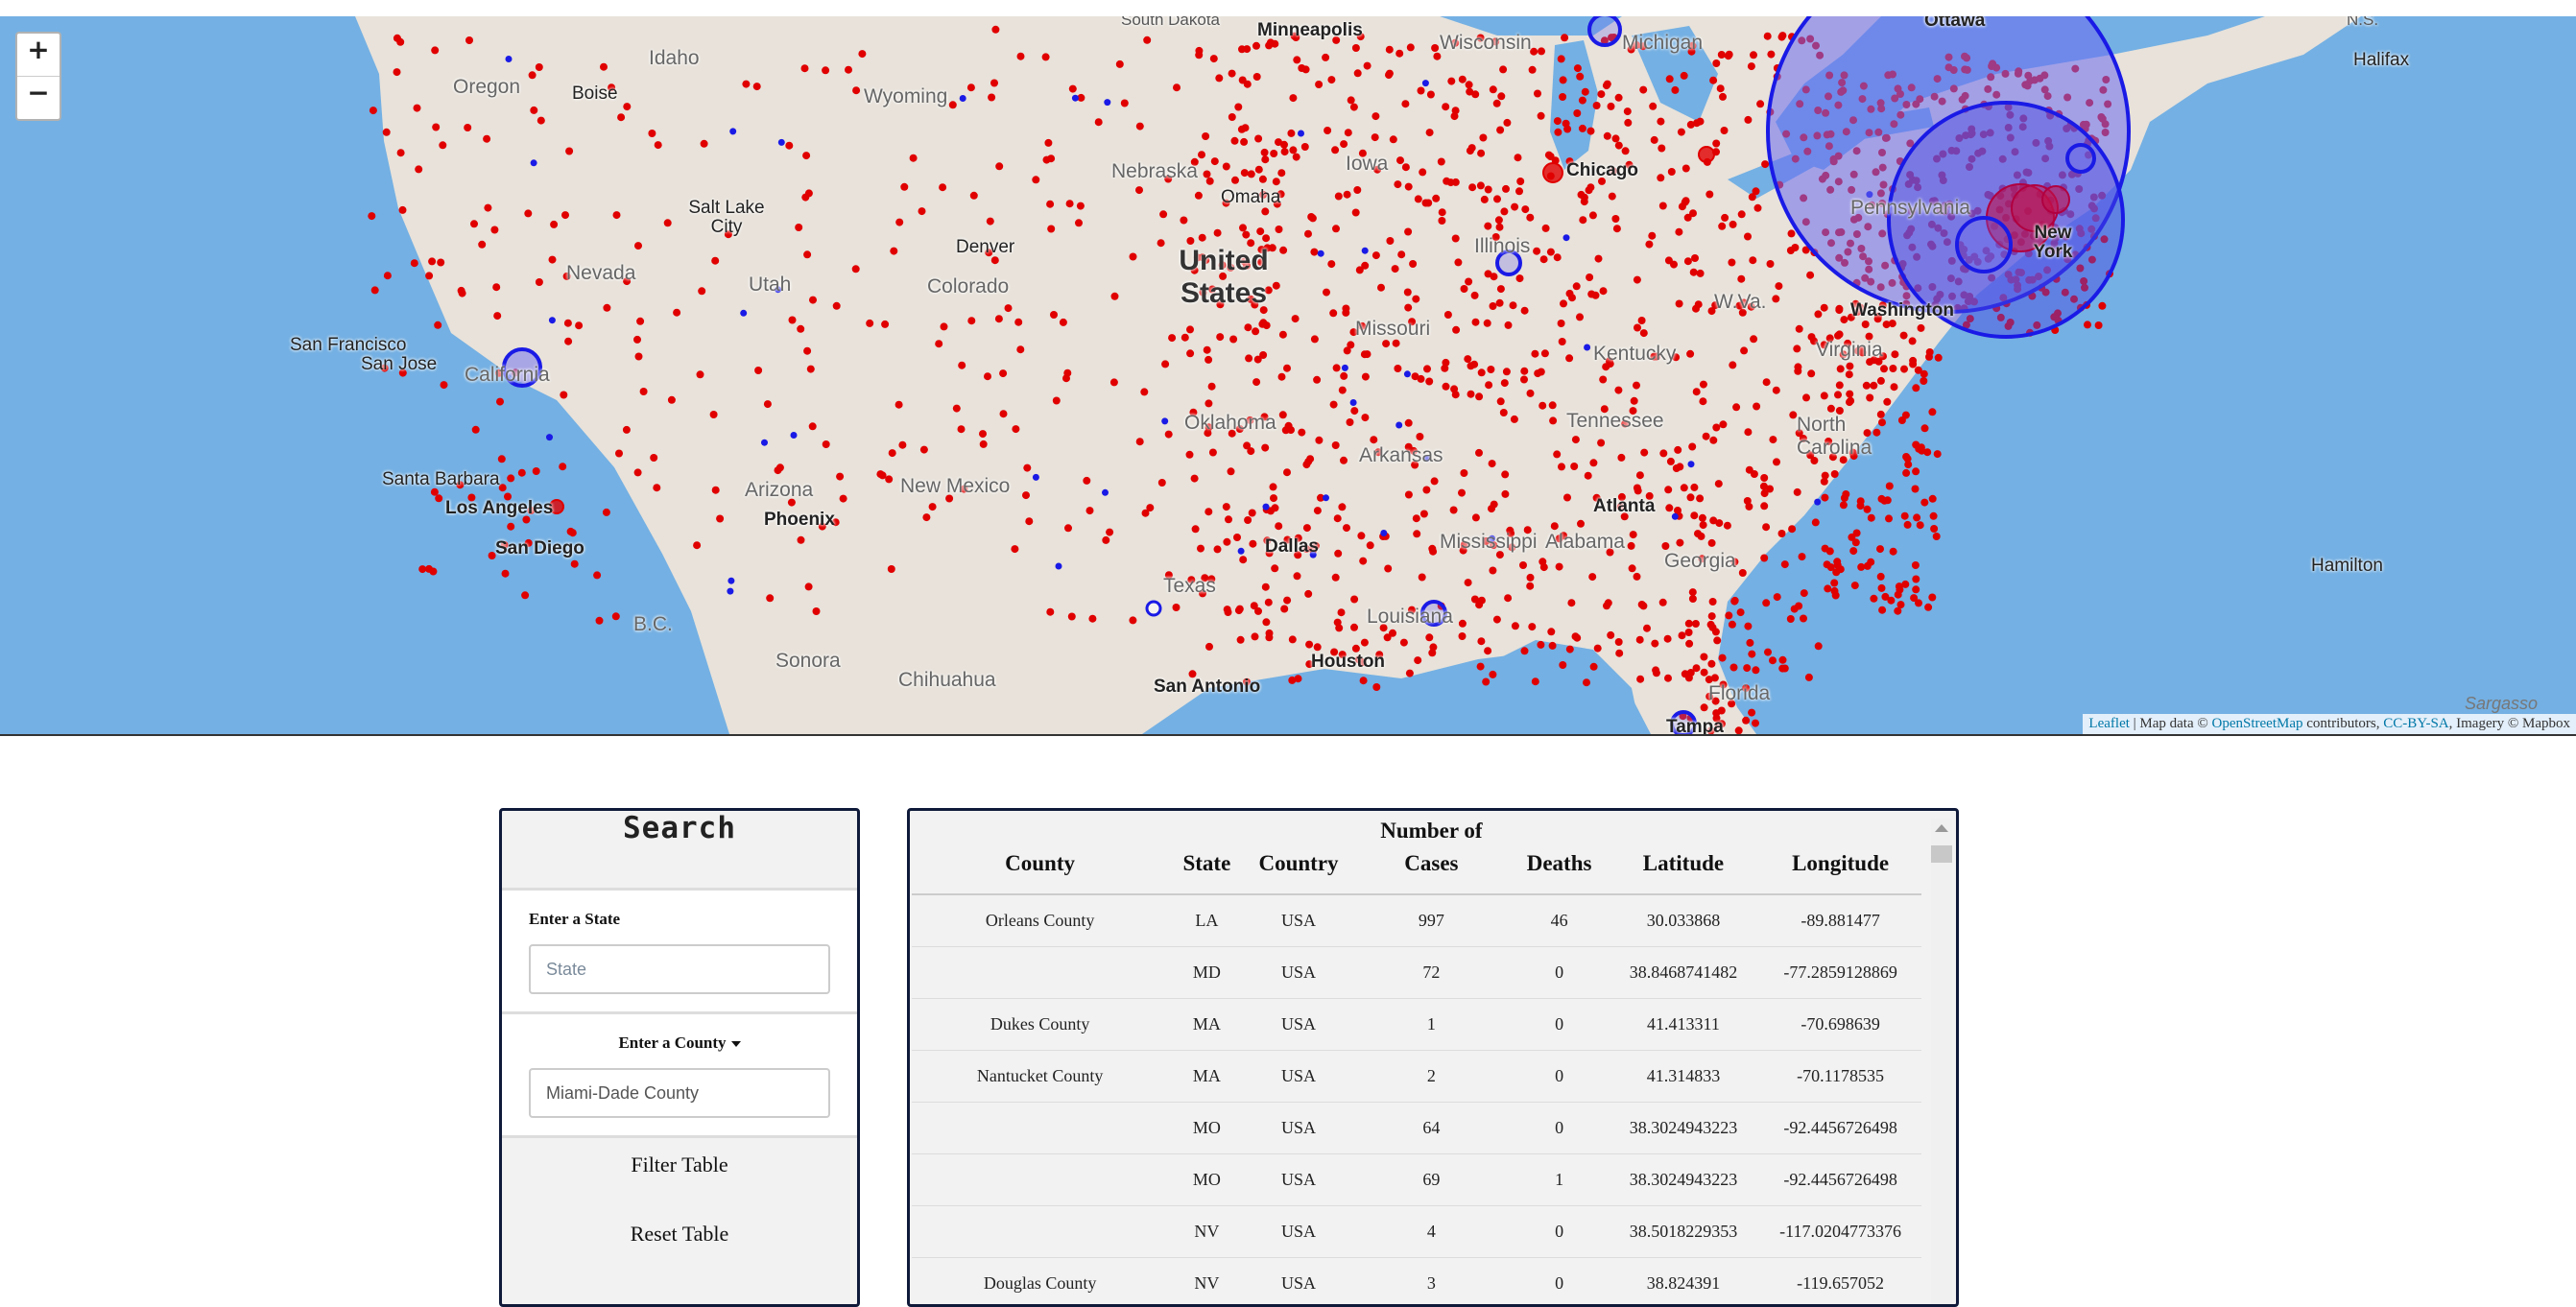 The height and width of the screenshot is (1307, 2576). What do you see at coordinates (1691, 464) in the screenshot?
I see `death-marker` at bounding box center [1691, 464].